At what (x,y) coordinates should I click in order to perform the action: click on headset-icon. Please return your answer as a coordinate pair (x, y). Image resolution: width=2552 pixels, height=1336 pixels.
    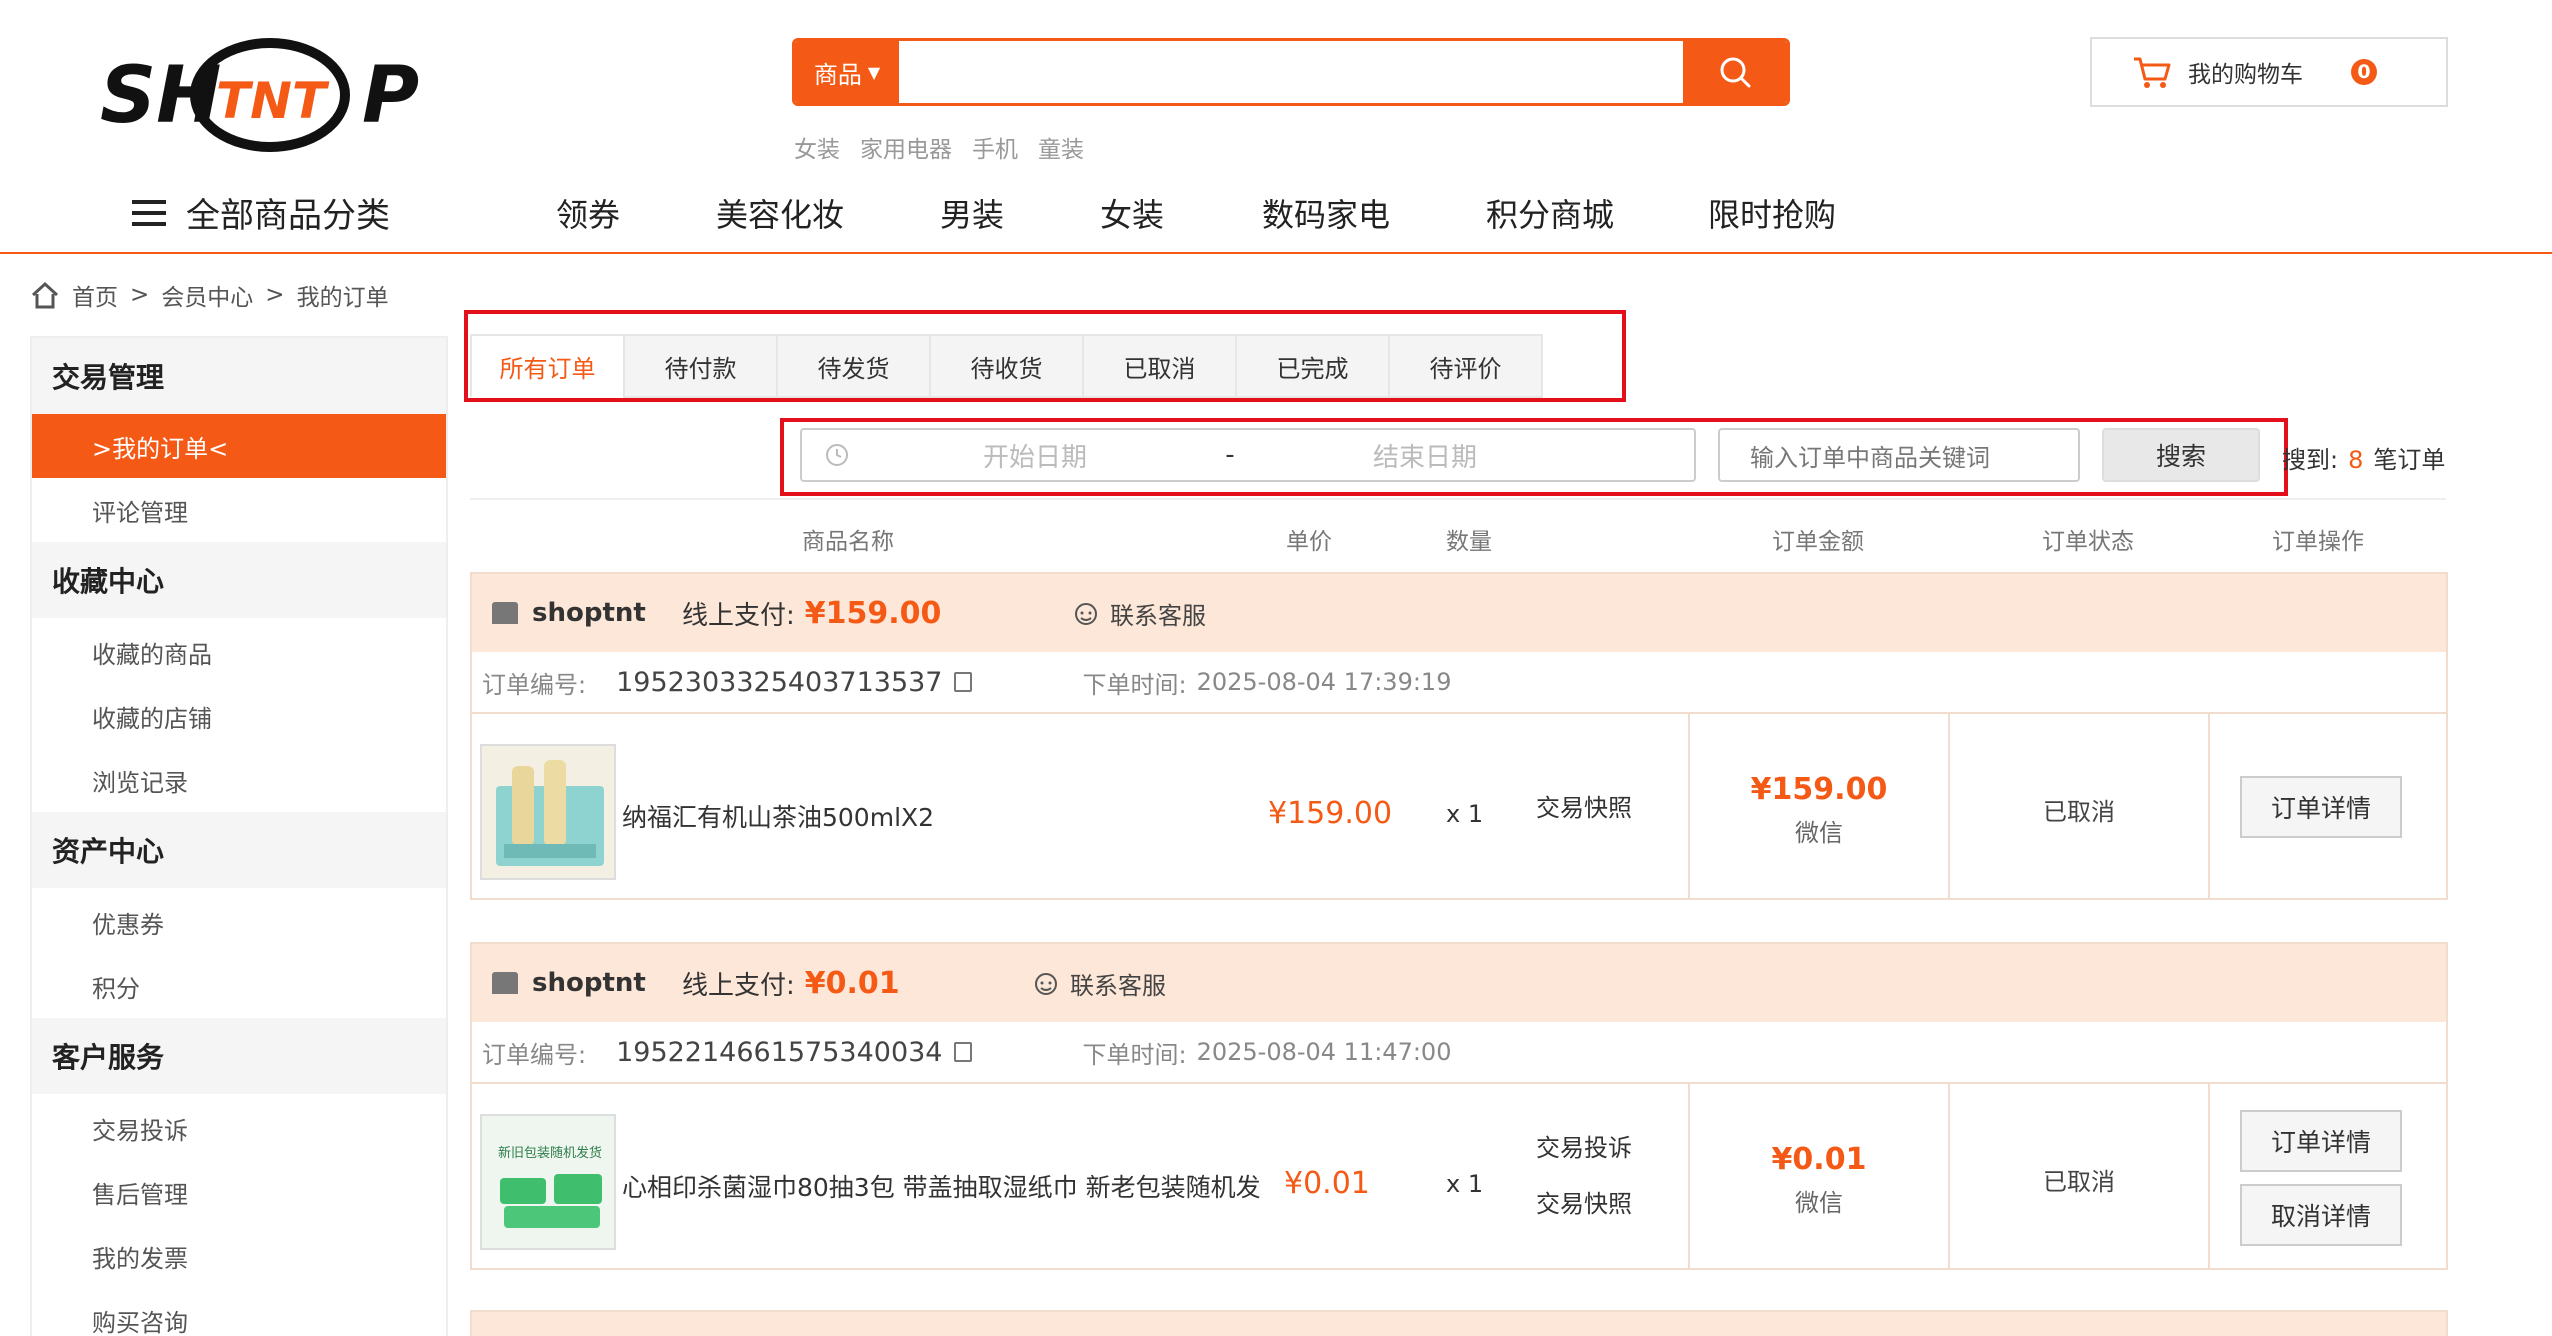
    Looking at the image, I should click on (1046, 983).